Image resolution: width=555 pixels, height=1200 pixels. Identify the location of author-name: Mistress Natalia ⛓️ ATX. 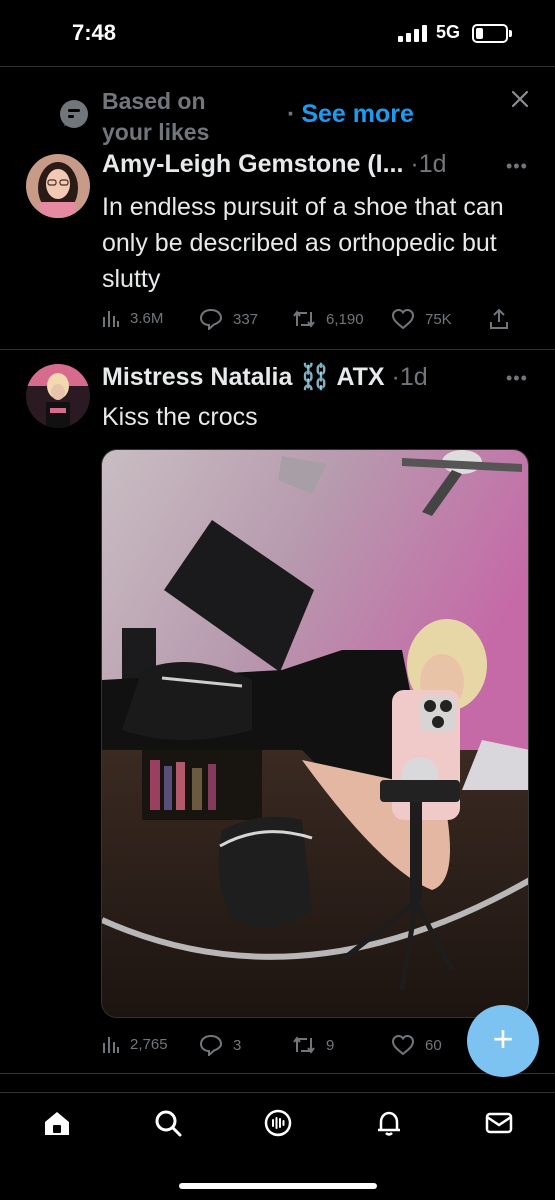
(243, 377).